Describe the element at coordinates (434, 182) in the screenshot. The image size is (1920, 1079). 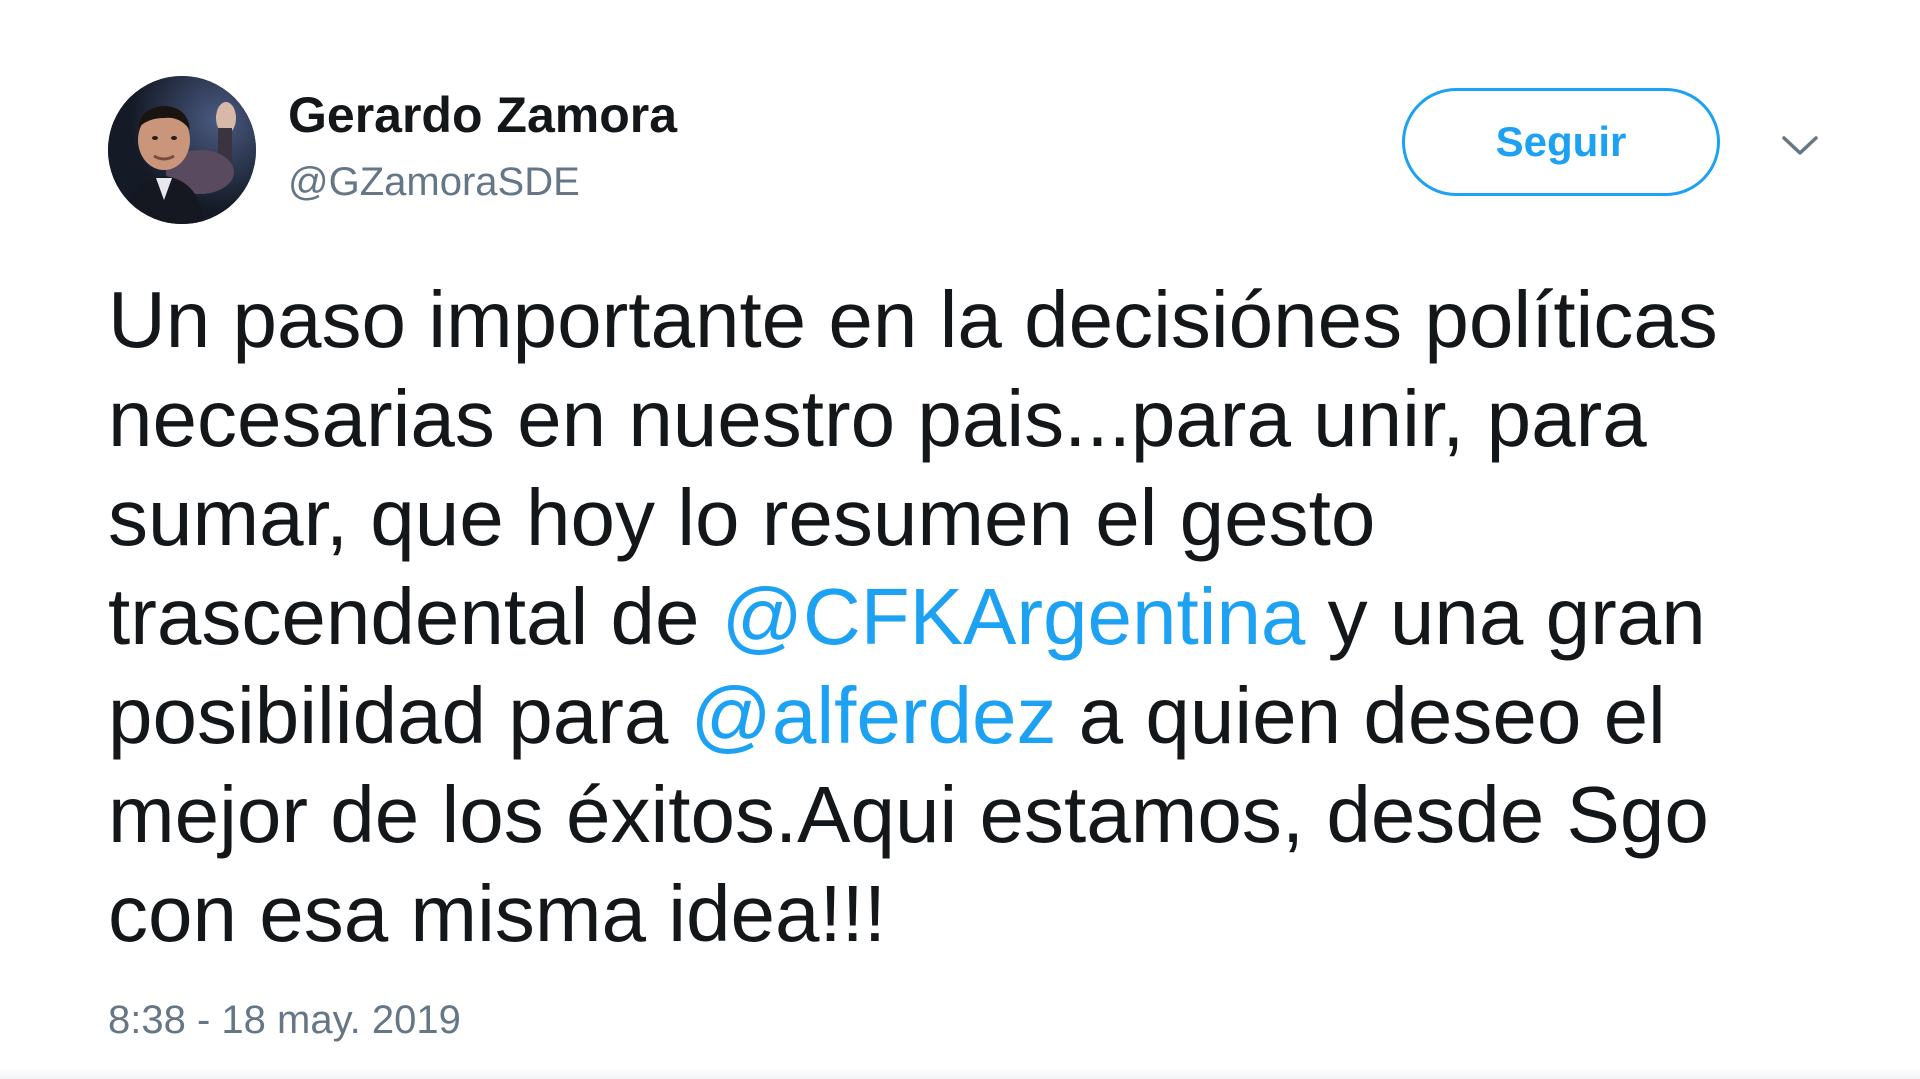
I see `author-handle: @GZamoraSDE` at that location.